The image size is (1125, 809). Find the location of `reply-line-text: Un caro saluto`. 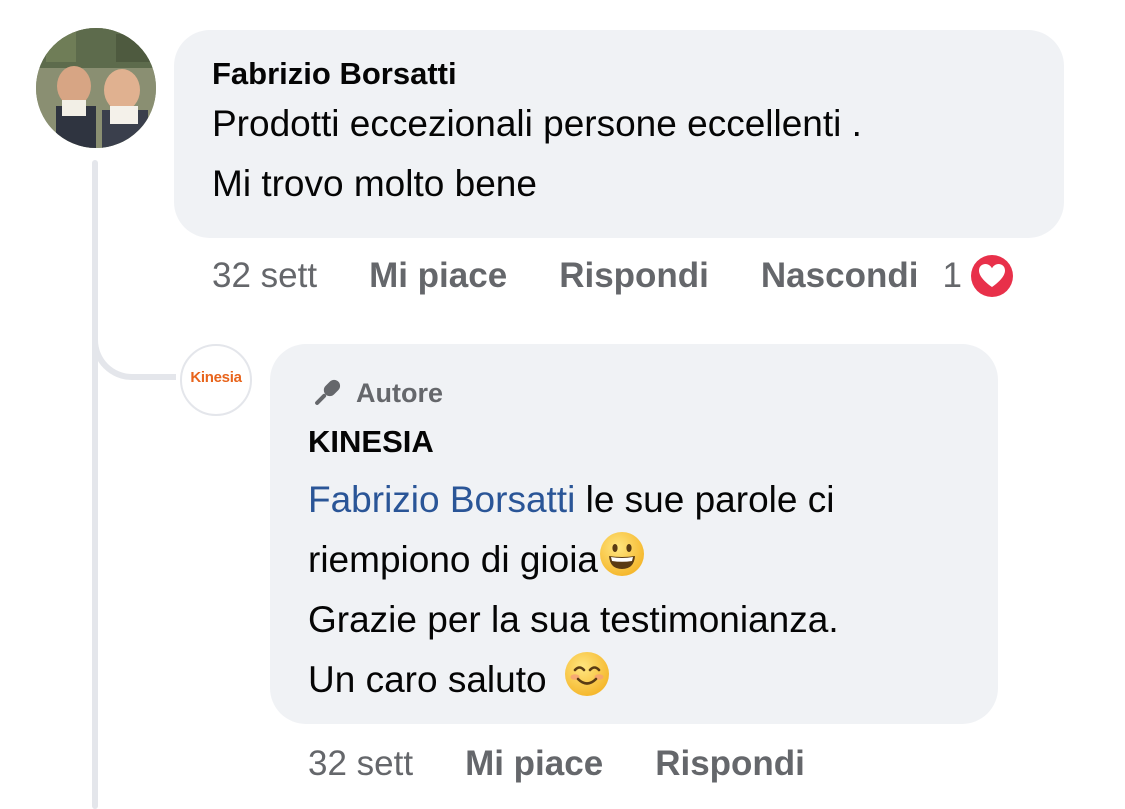

reply-line-text: Un caro saluto is located at coordinates (432, 679).